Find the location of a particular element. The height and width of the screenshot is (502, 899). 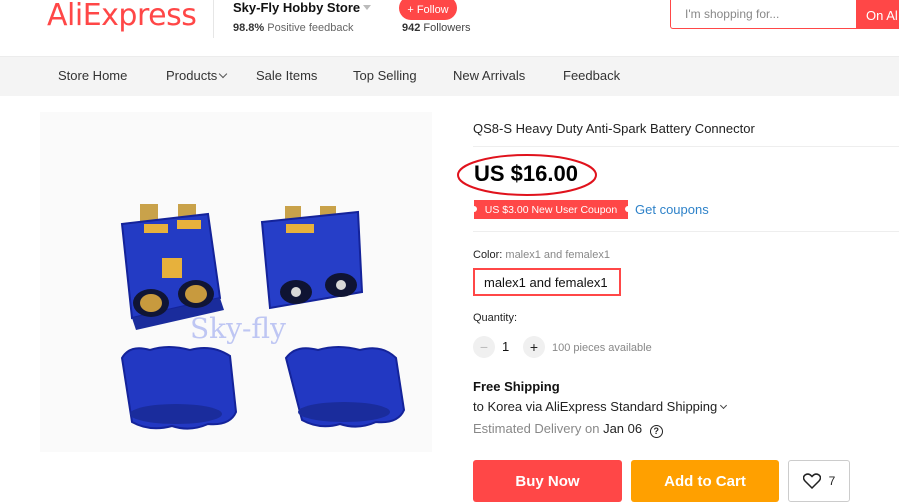

buy-now-button: Buy Now is located at coordinates (547, 481).